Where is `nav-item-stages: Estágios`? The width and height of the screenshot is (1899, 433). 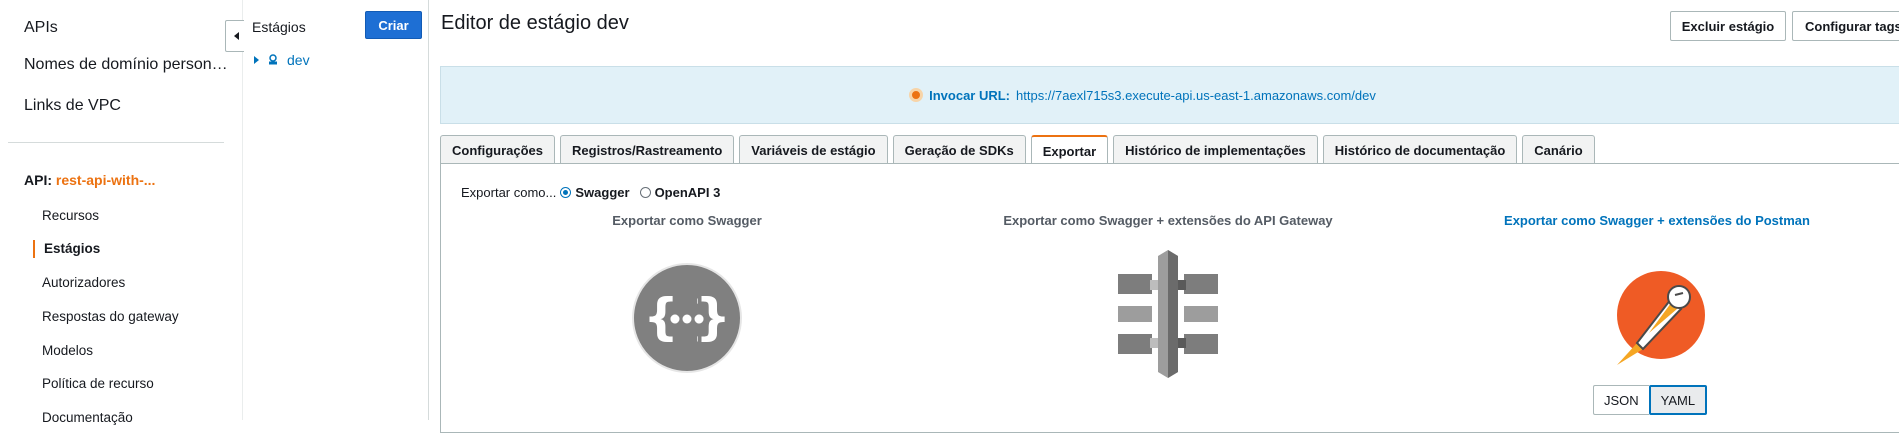 nav-item-stages: Estágios is located at coordinates (72, 248).